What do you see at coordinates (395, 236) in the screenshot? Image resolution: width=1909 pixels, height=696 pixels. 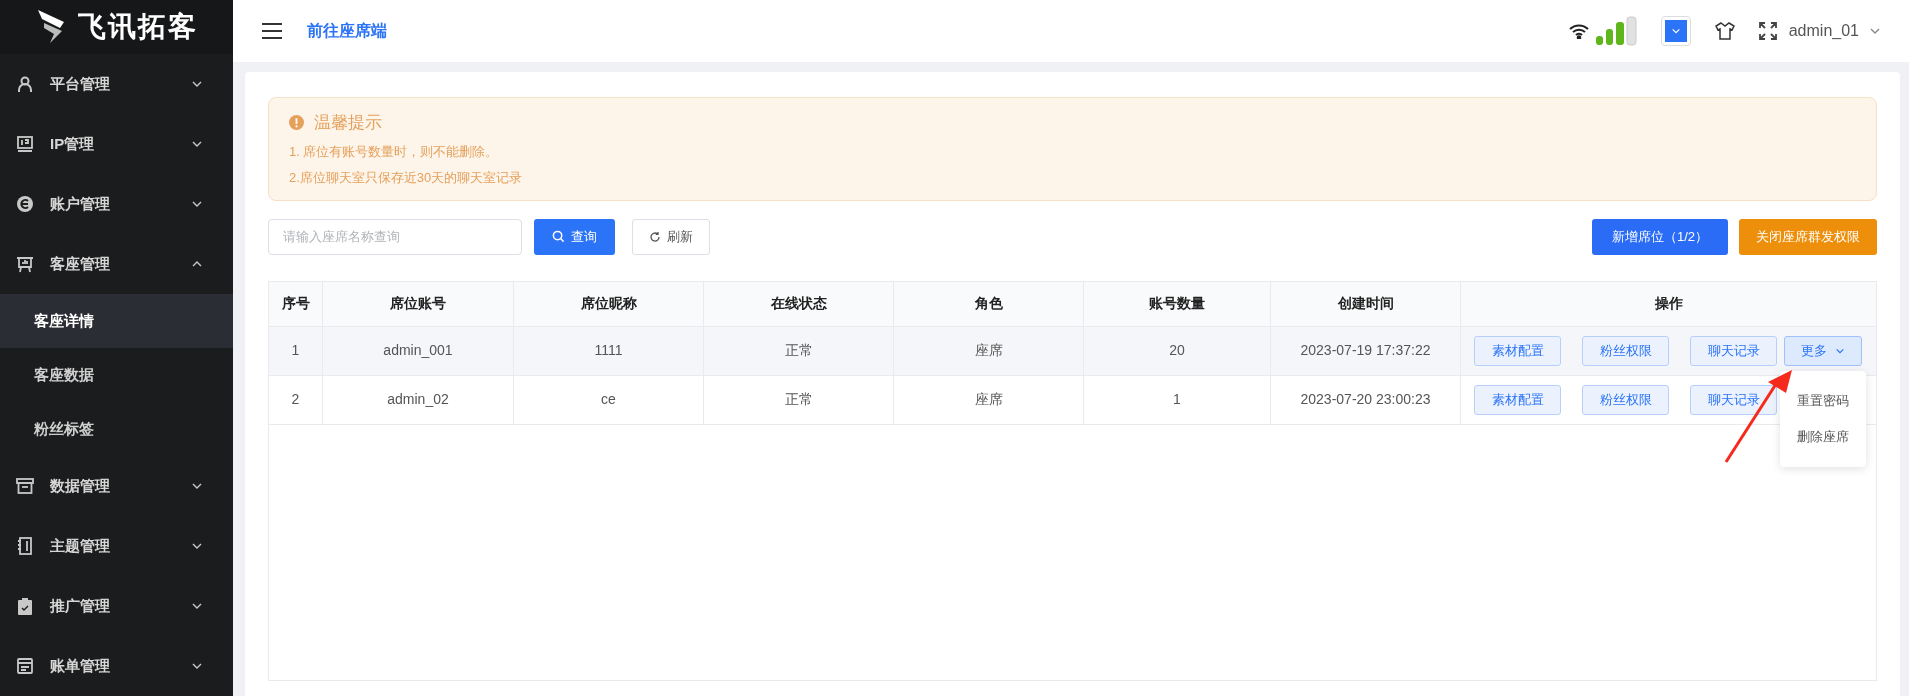 I see `search-field: 请输入座席名称查询` at bounding box center [395, 236].